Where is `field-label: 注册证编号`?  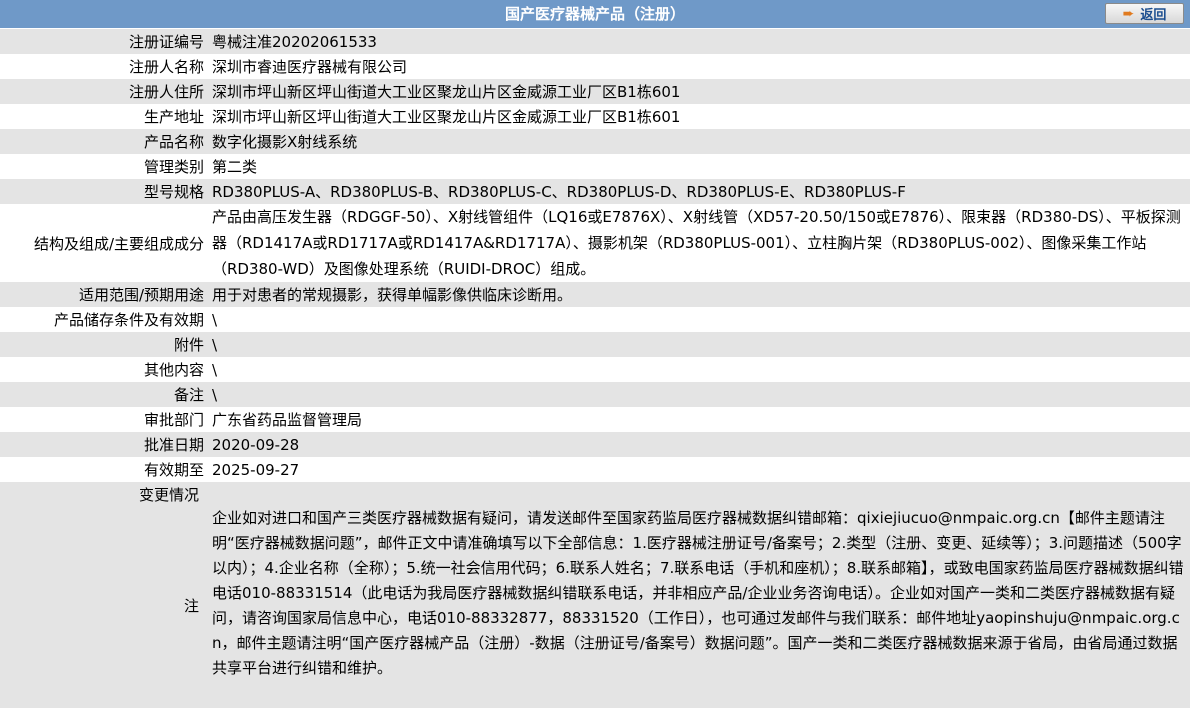 field-label: 注册证编号 is located at coordinates (166, 42).